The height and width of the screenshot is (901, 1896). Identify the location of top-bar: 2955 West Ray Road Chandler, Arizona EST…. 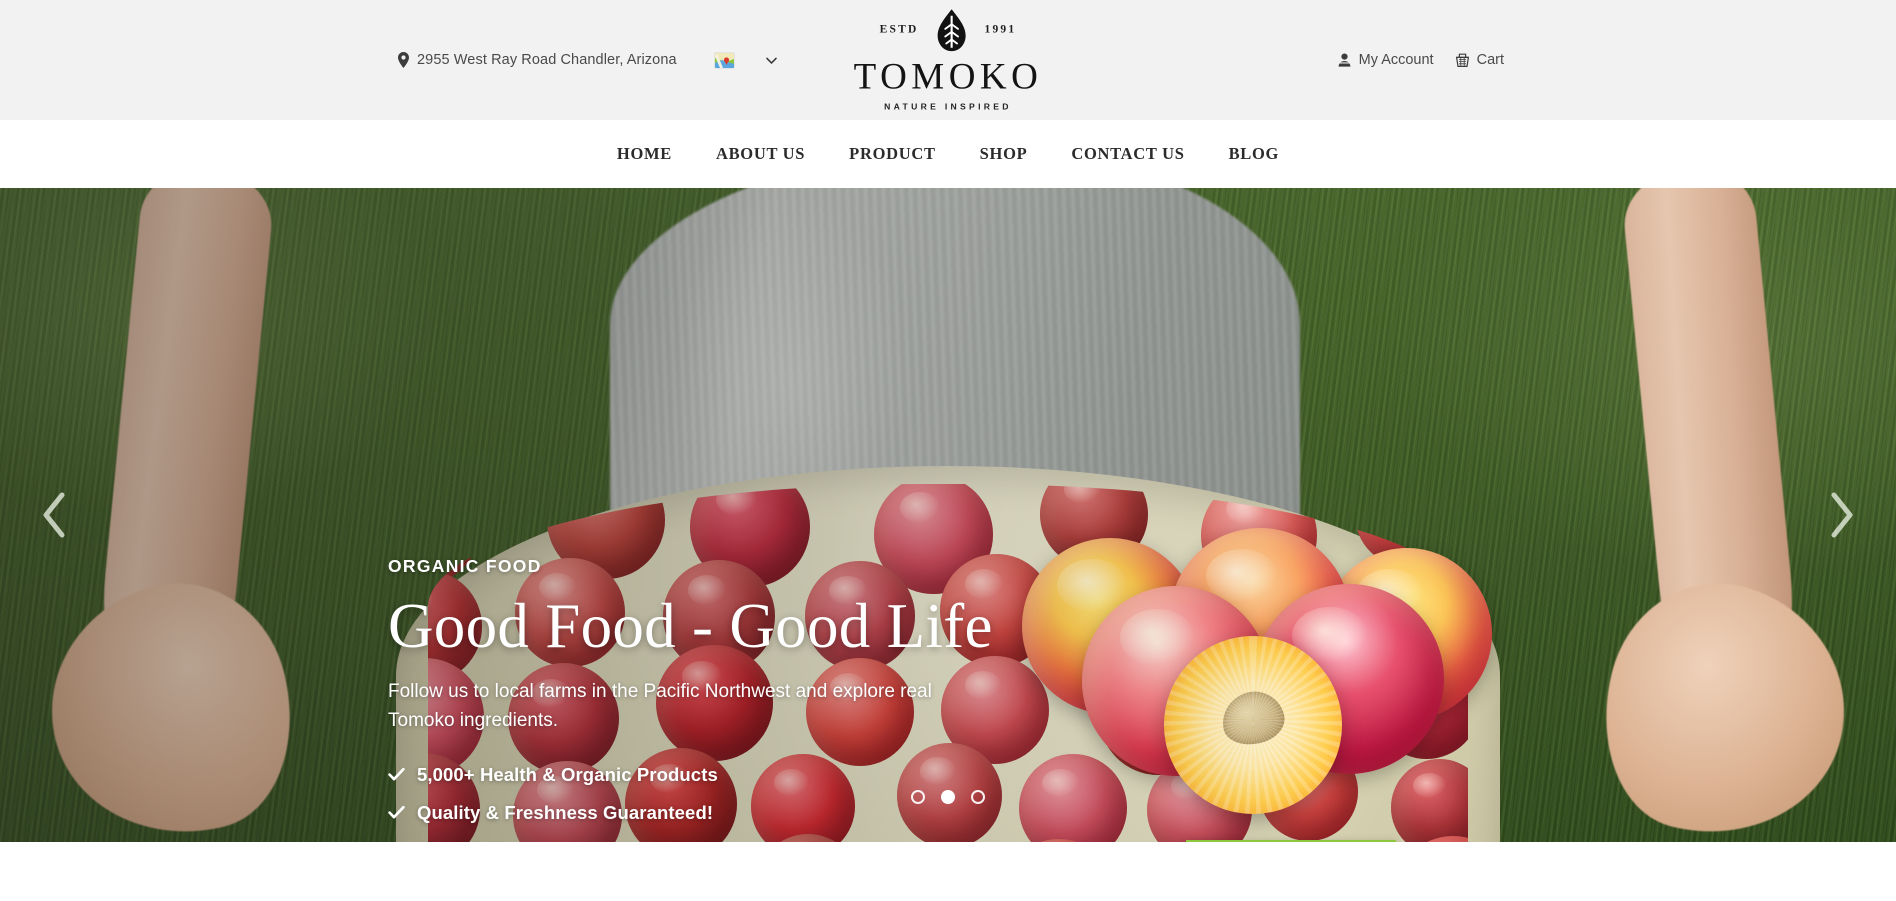
(948, 60).